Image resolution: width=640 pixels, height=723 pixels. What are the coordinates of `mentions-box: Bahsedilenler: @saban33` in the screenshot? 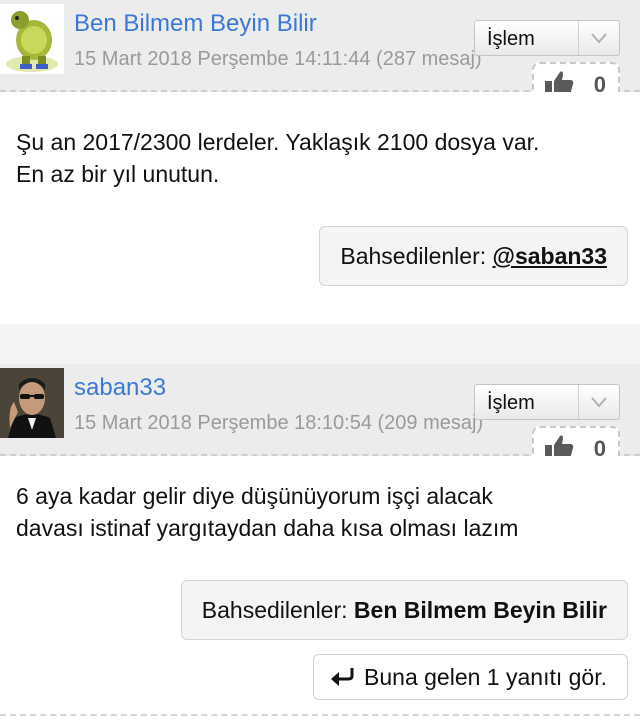 It's located at (473, 256).